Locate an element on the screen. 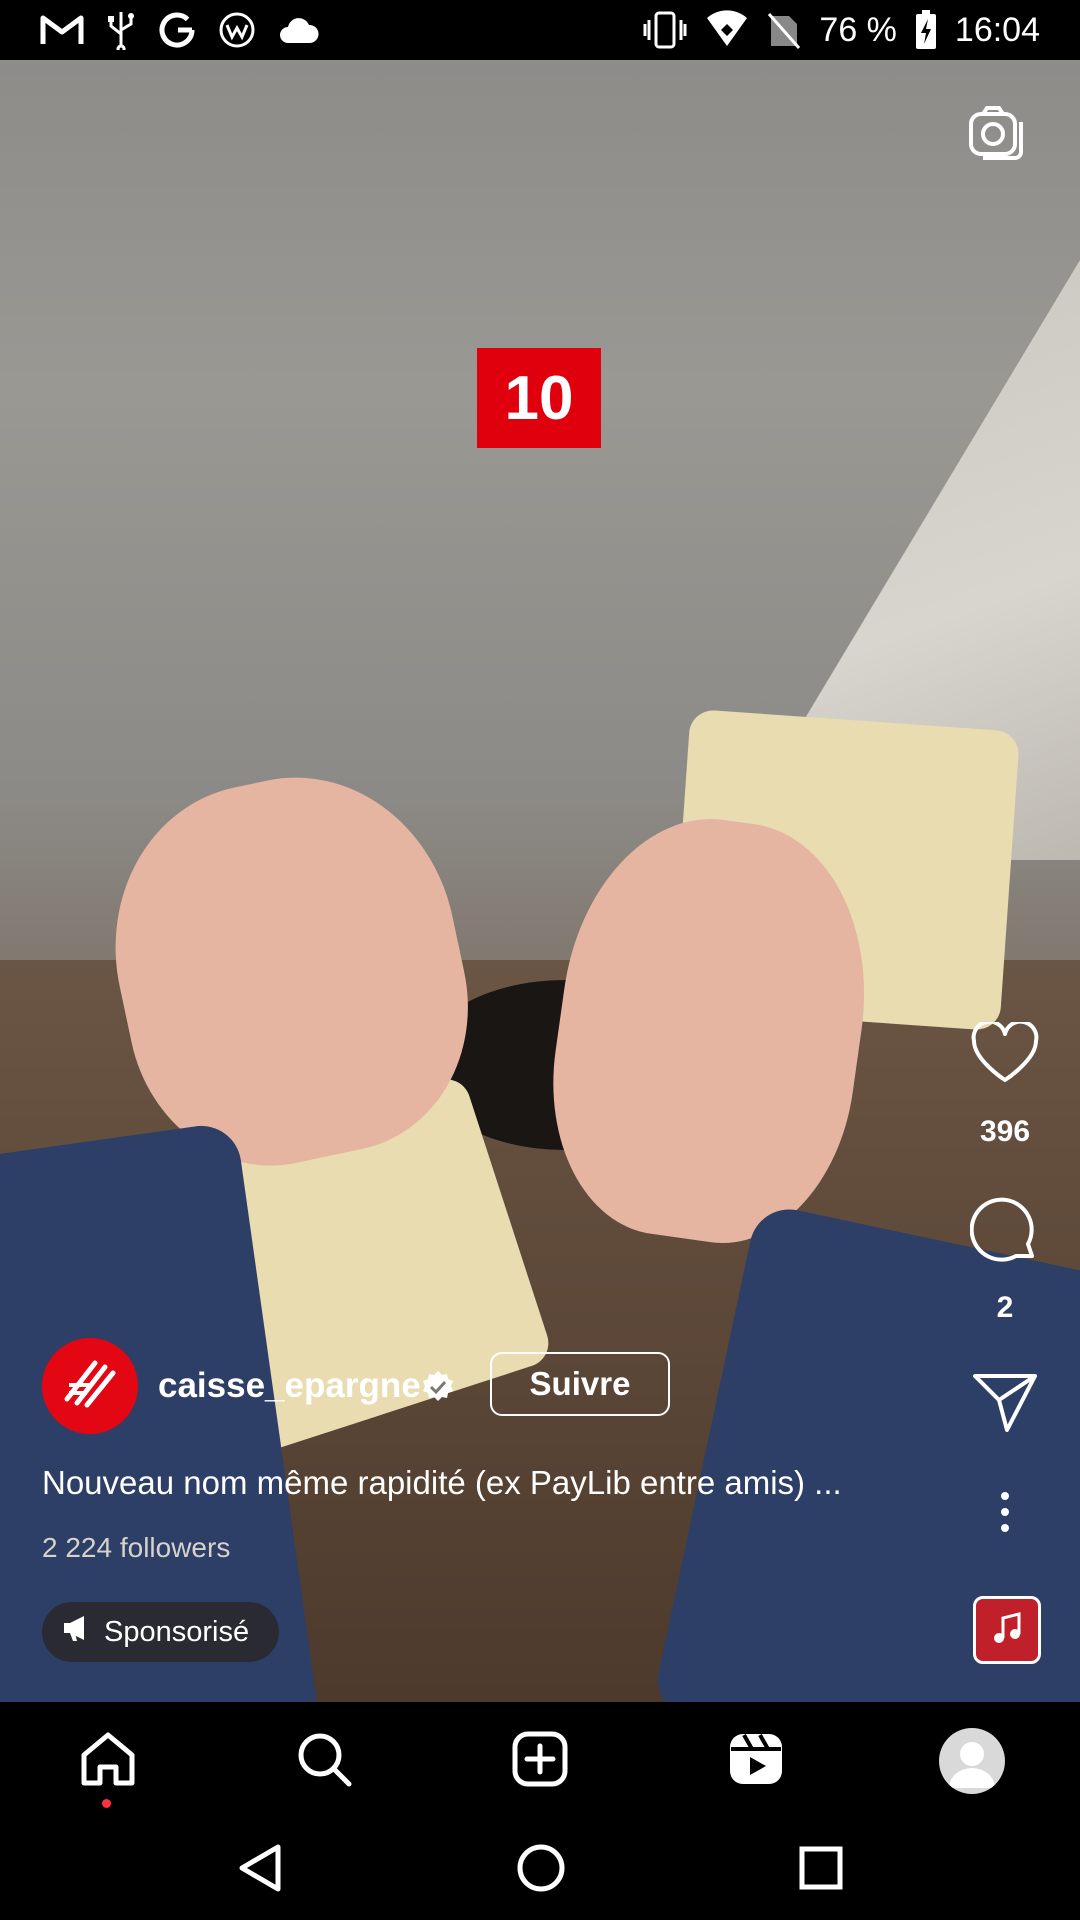  bottom-nav is located at coordinates (540, 1761).